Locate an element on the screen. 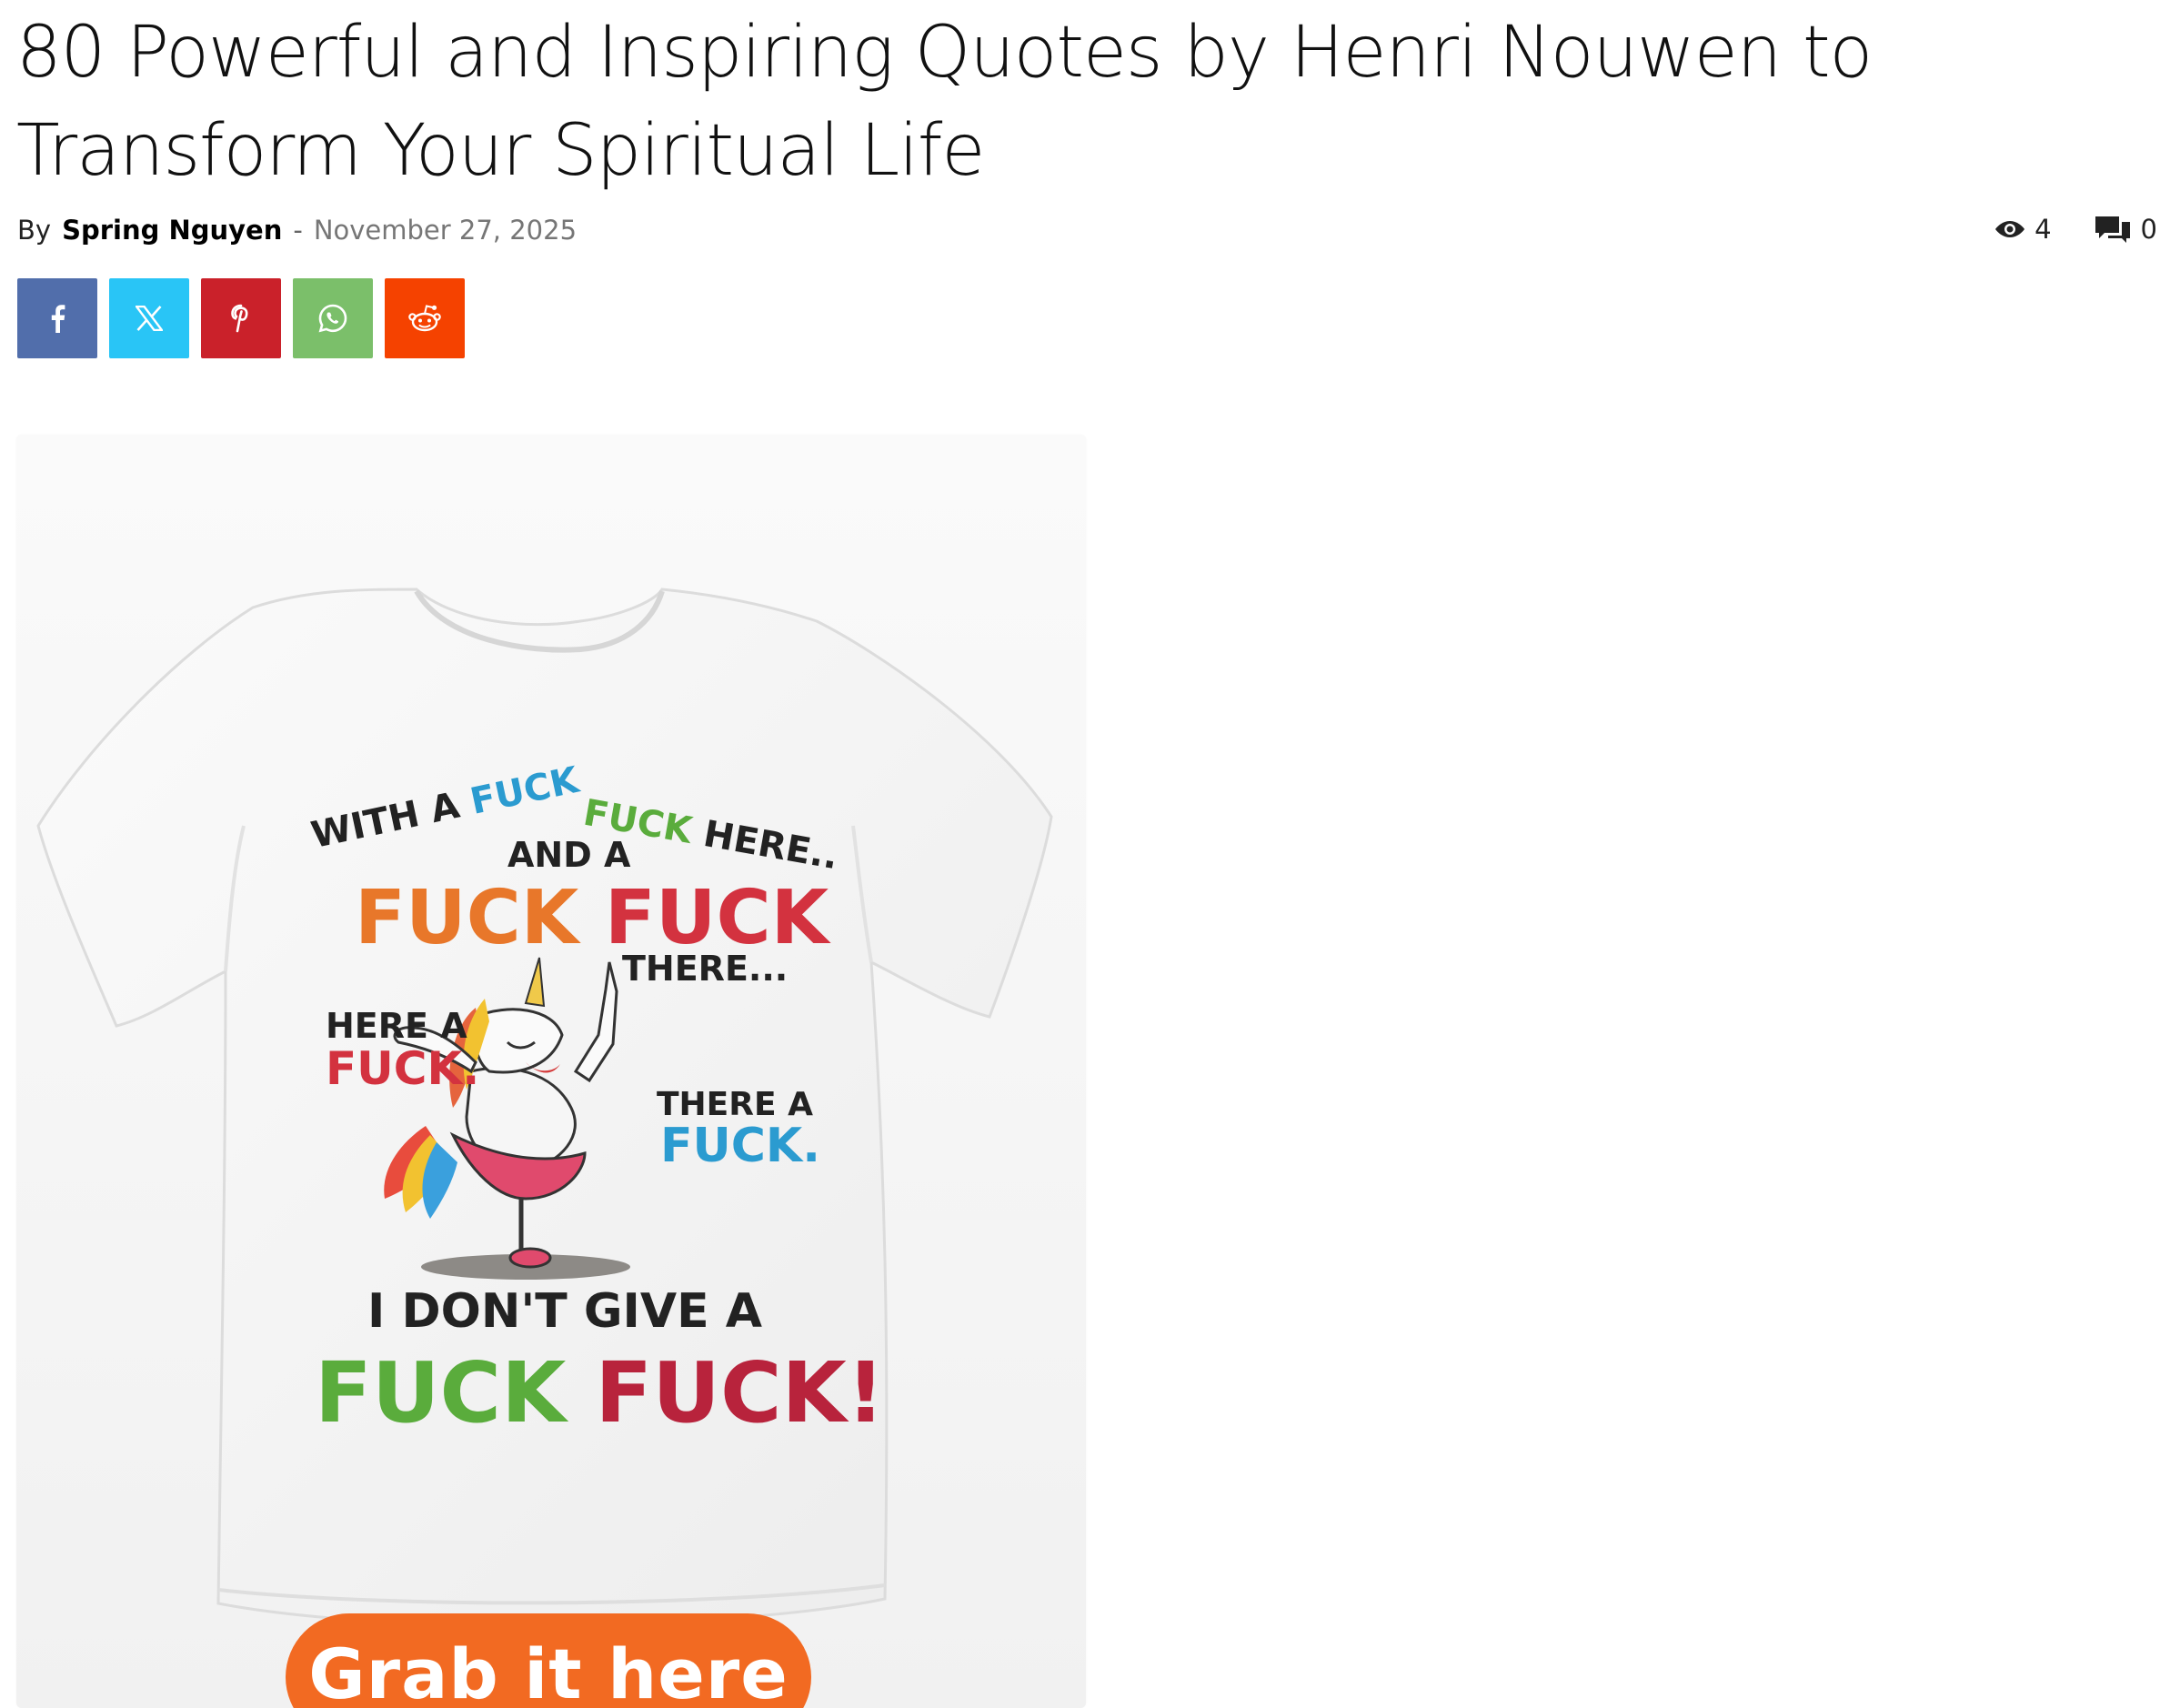  reddit-icon is located at coordinates (424, 318).